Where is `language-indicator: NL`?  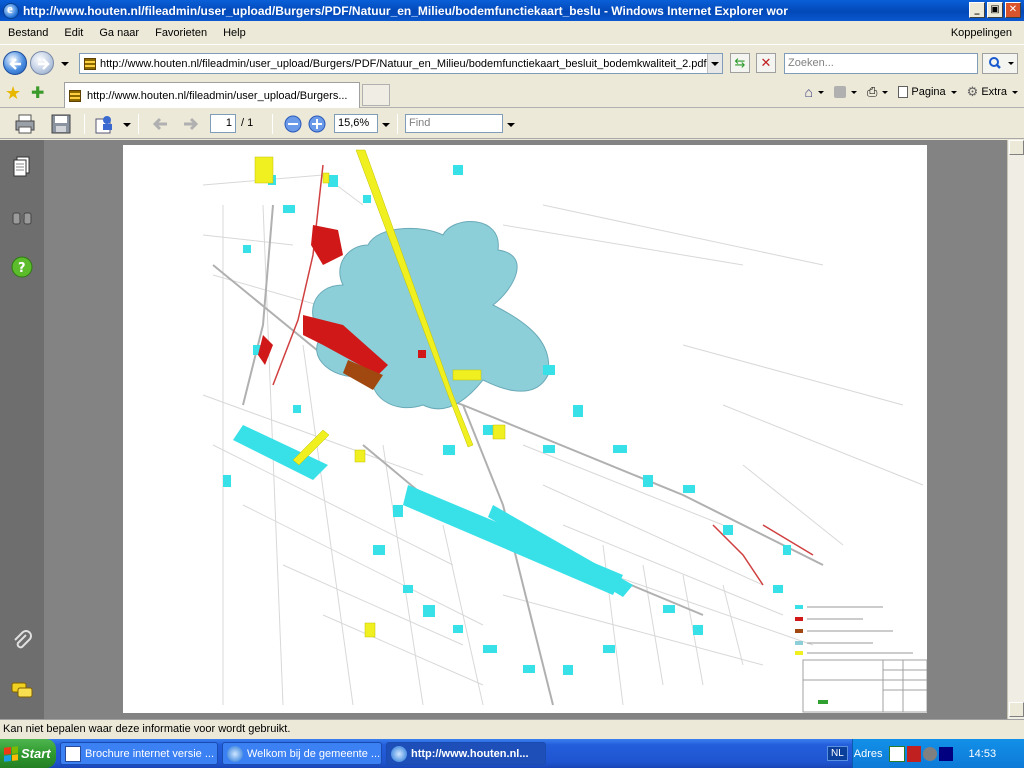
language-indicator: NL is located at coordinates (837, 753).